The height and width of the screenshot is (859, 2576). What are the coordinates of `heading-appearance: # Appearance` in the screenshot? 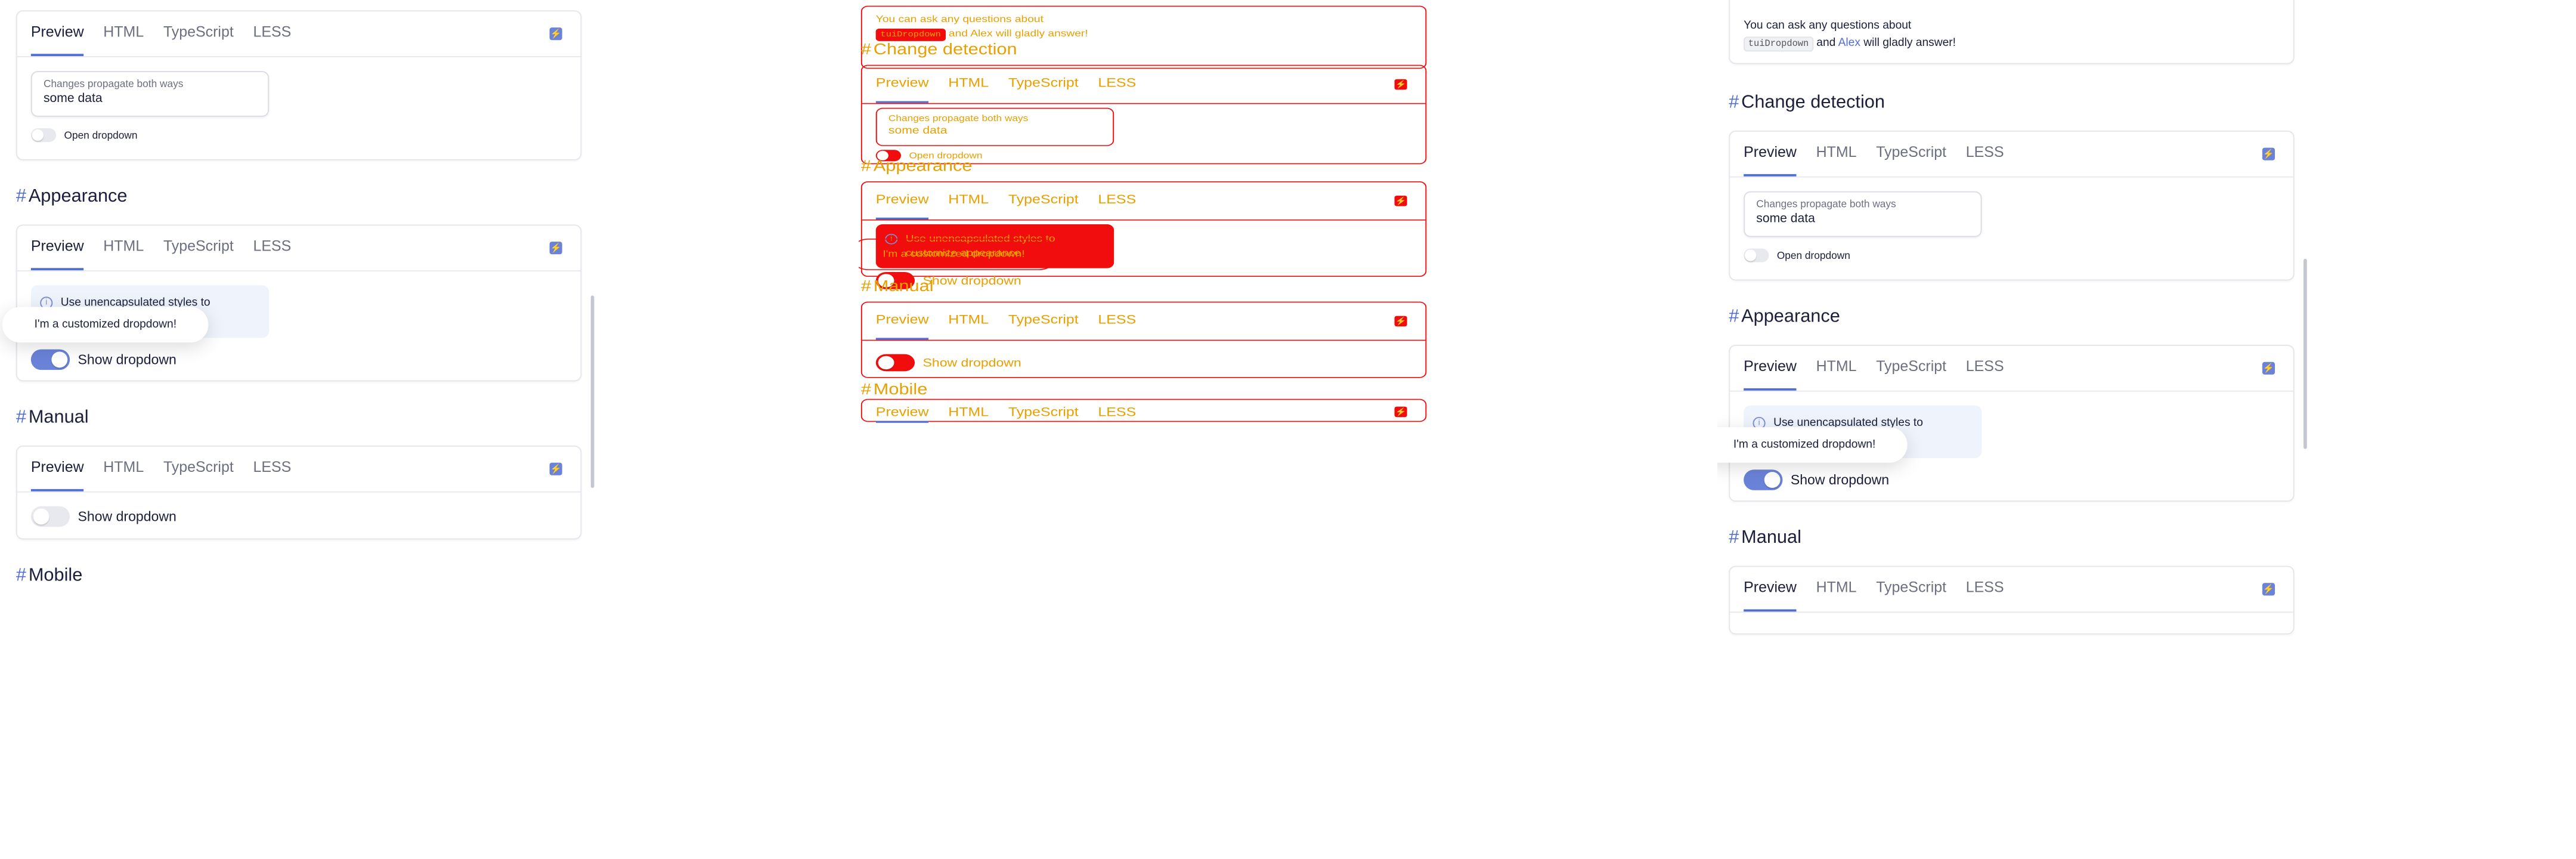 It's located at (72, 197).